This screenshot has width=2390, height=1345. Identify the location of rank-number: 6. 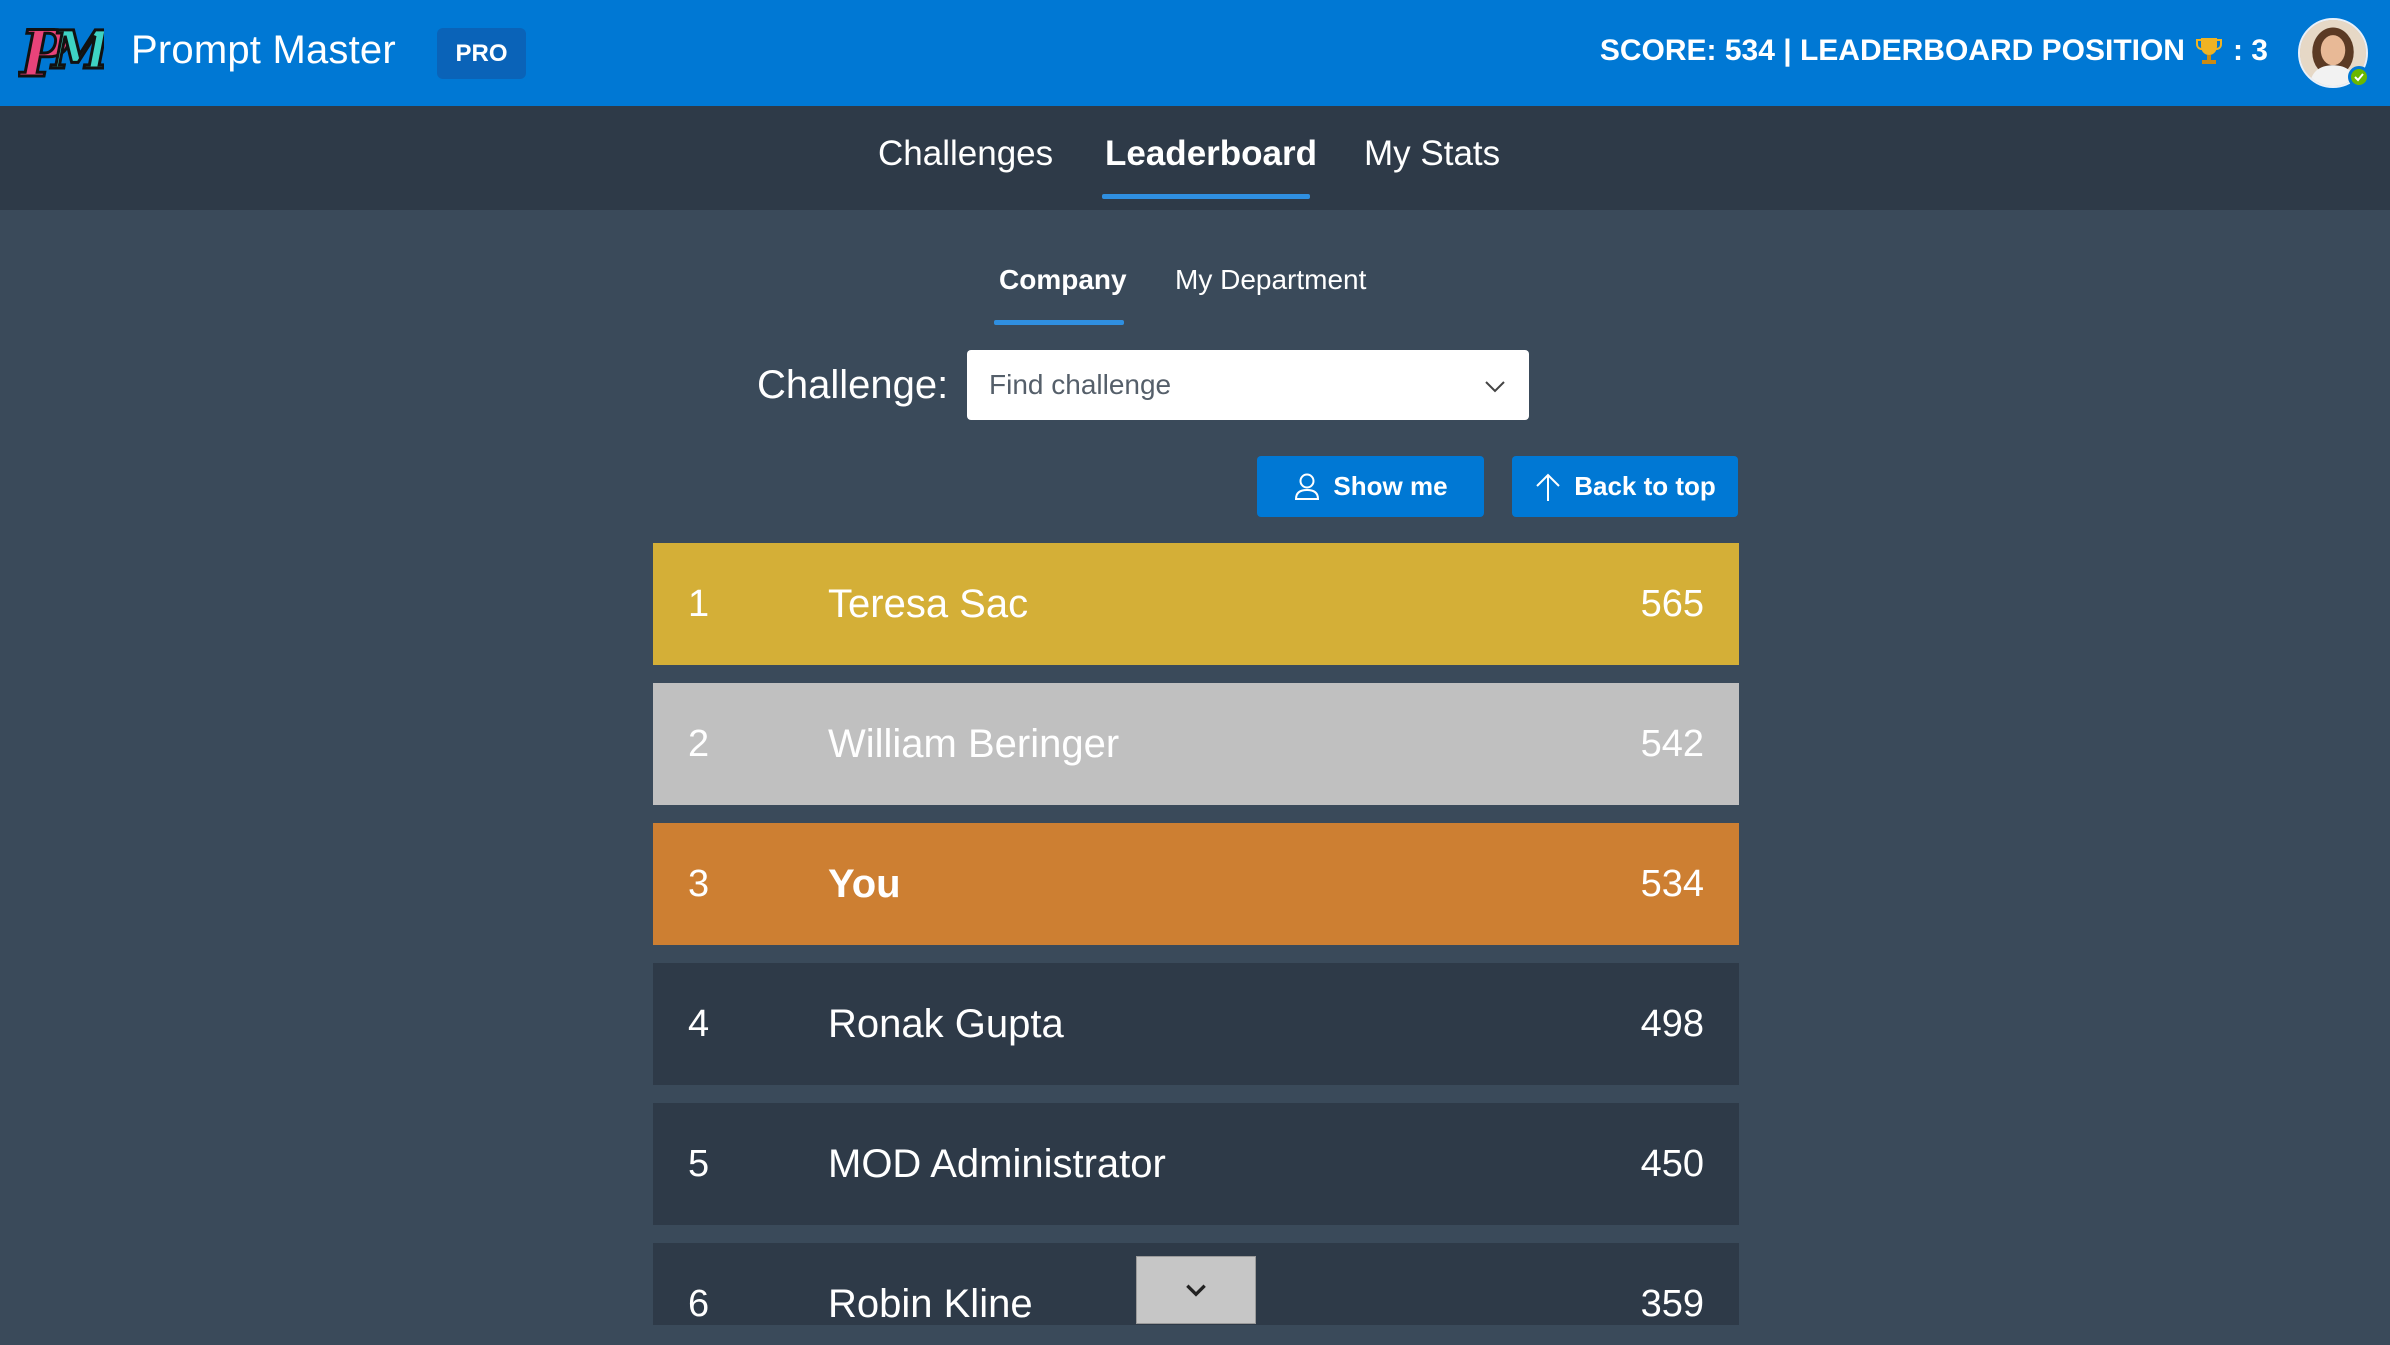
(699, 1303).